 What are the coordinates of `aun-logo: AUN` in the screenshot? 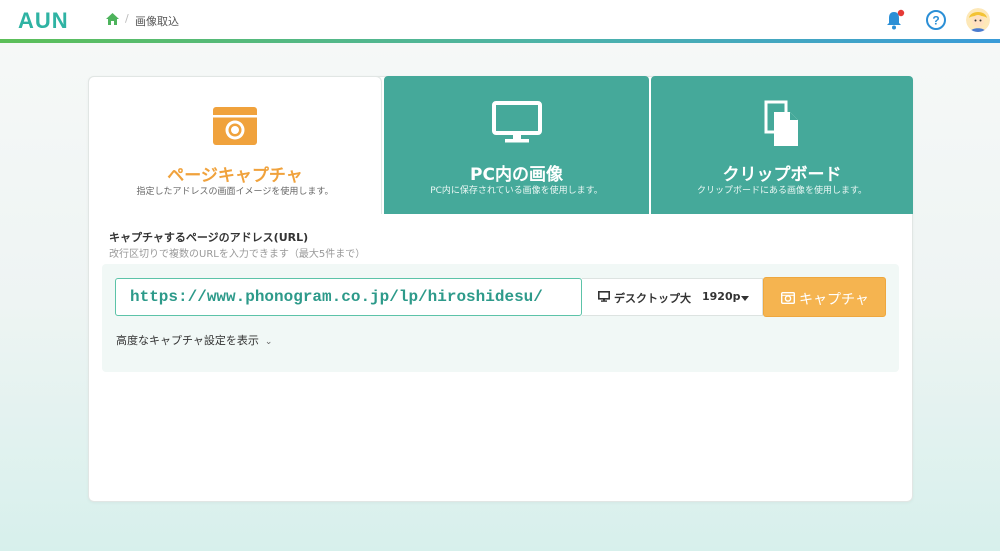 It's located at (50, 20).